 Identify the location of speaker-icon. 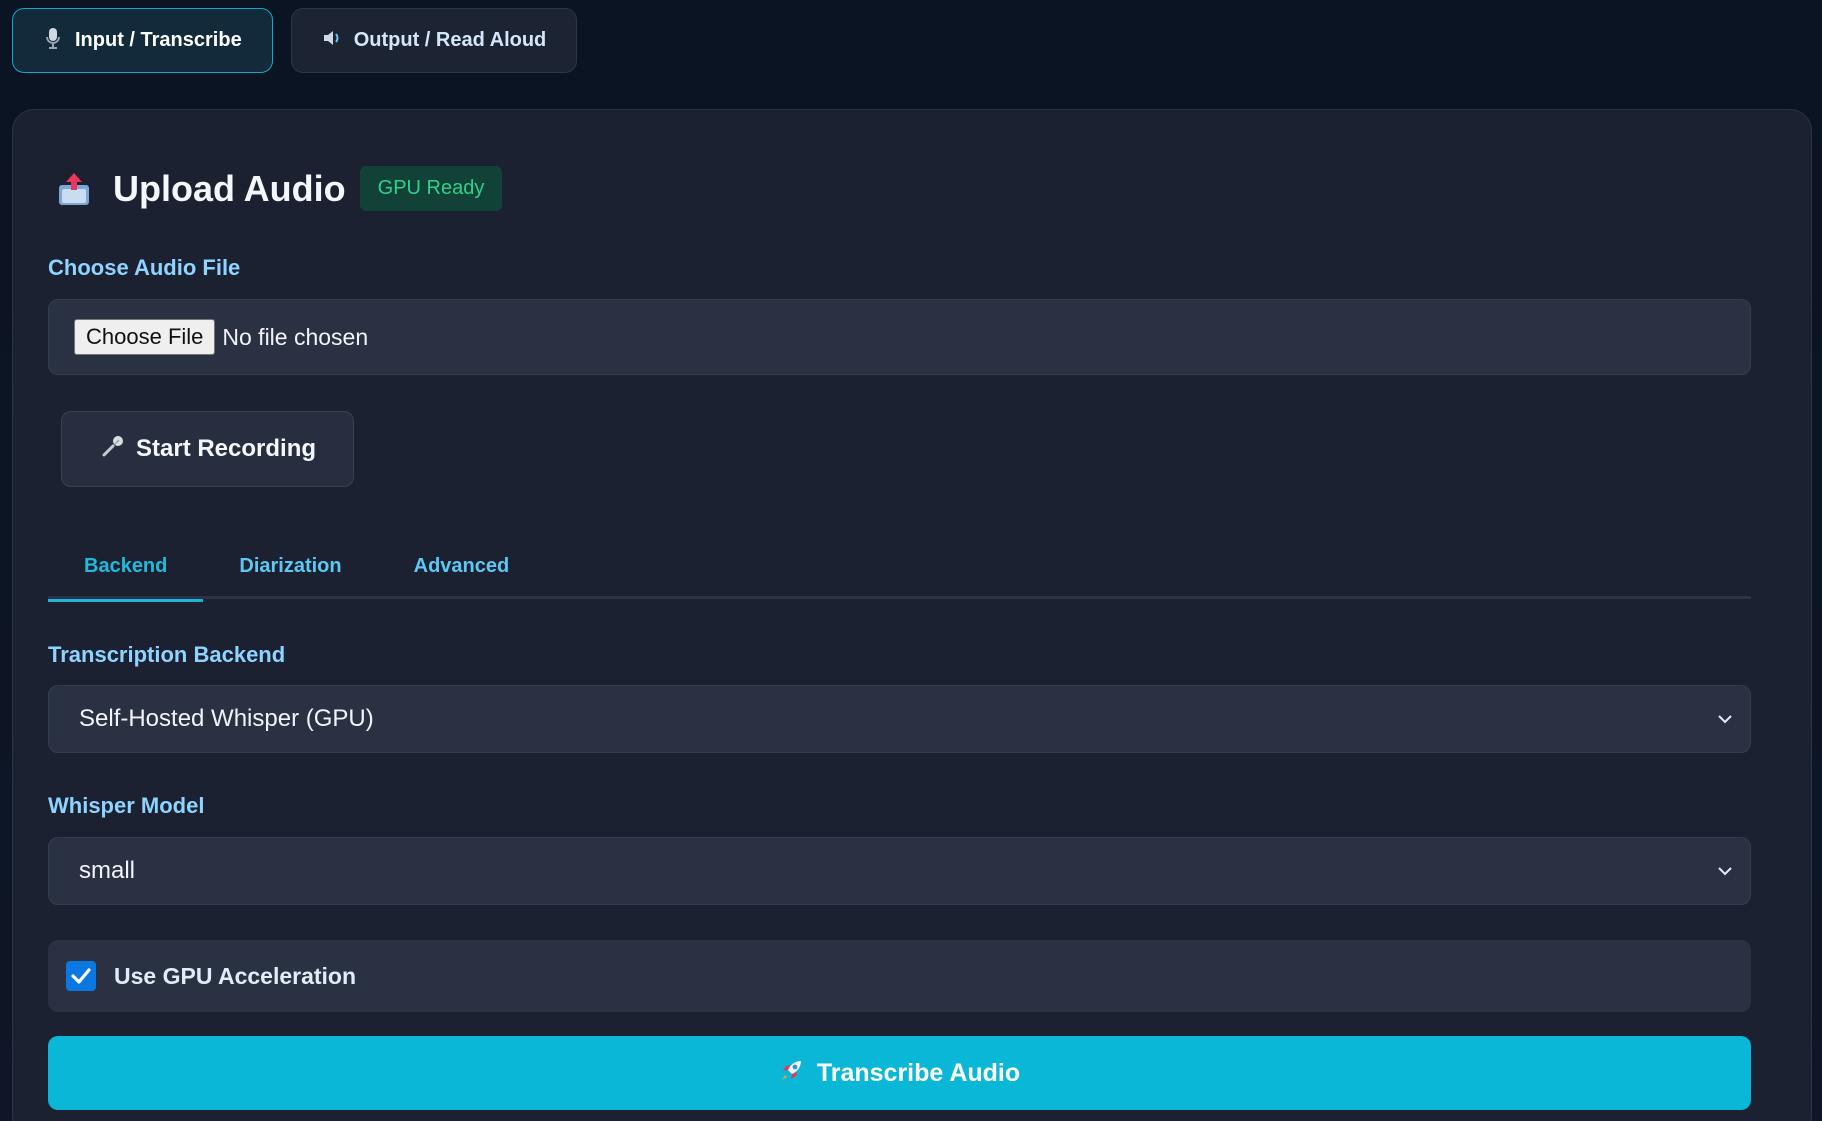
(332, 41).